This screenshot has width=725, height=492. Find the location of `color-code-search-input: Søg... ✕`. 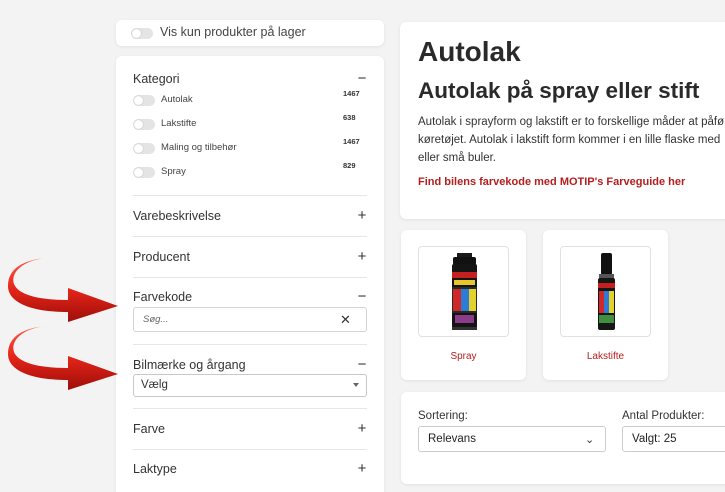

color-code-search-input: Søg... ✕ is located at coordinates (250, 319).